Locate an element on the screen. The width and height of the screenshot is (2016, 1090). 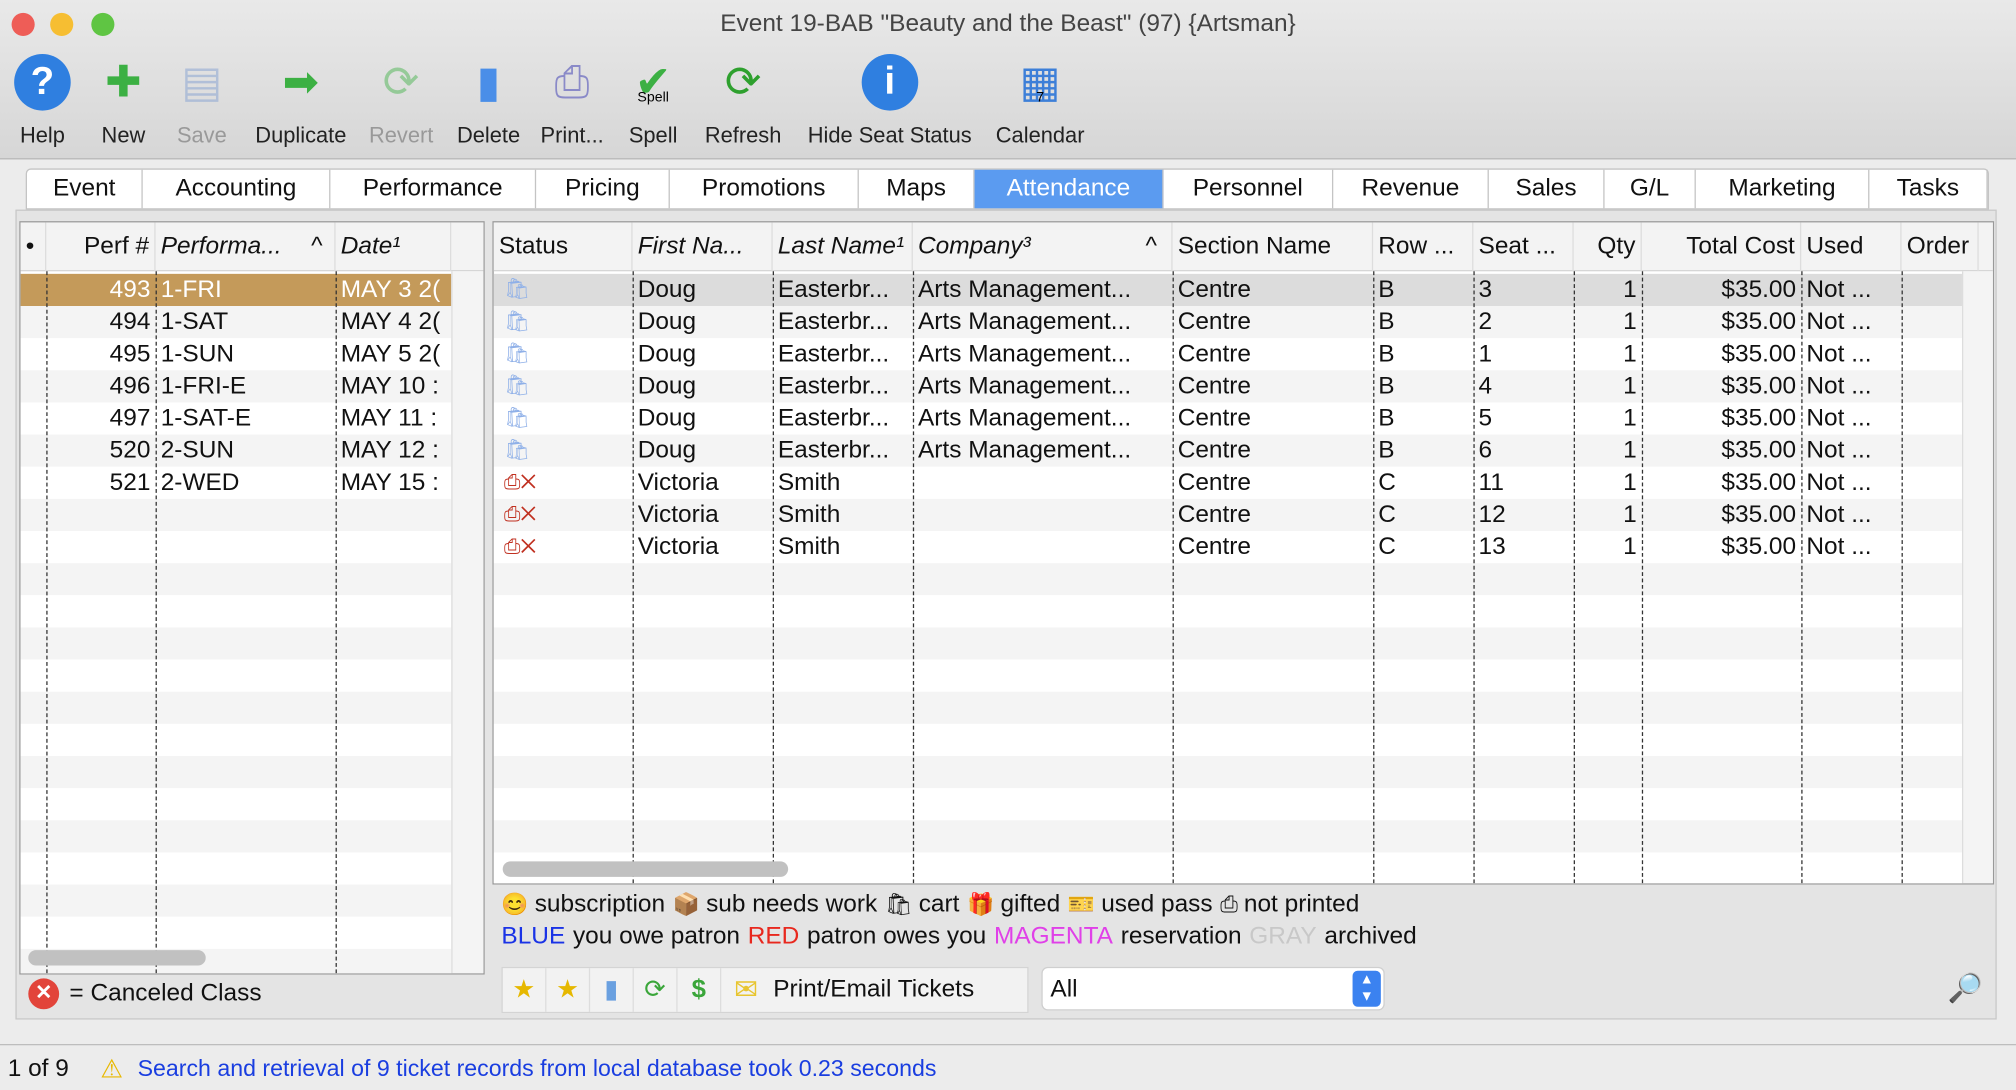
column-header: Status is located at coordinates (563, 247).